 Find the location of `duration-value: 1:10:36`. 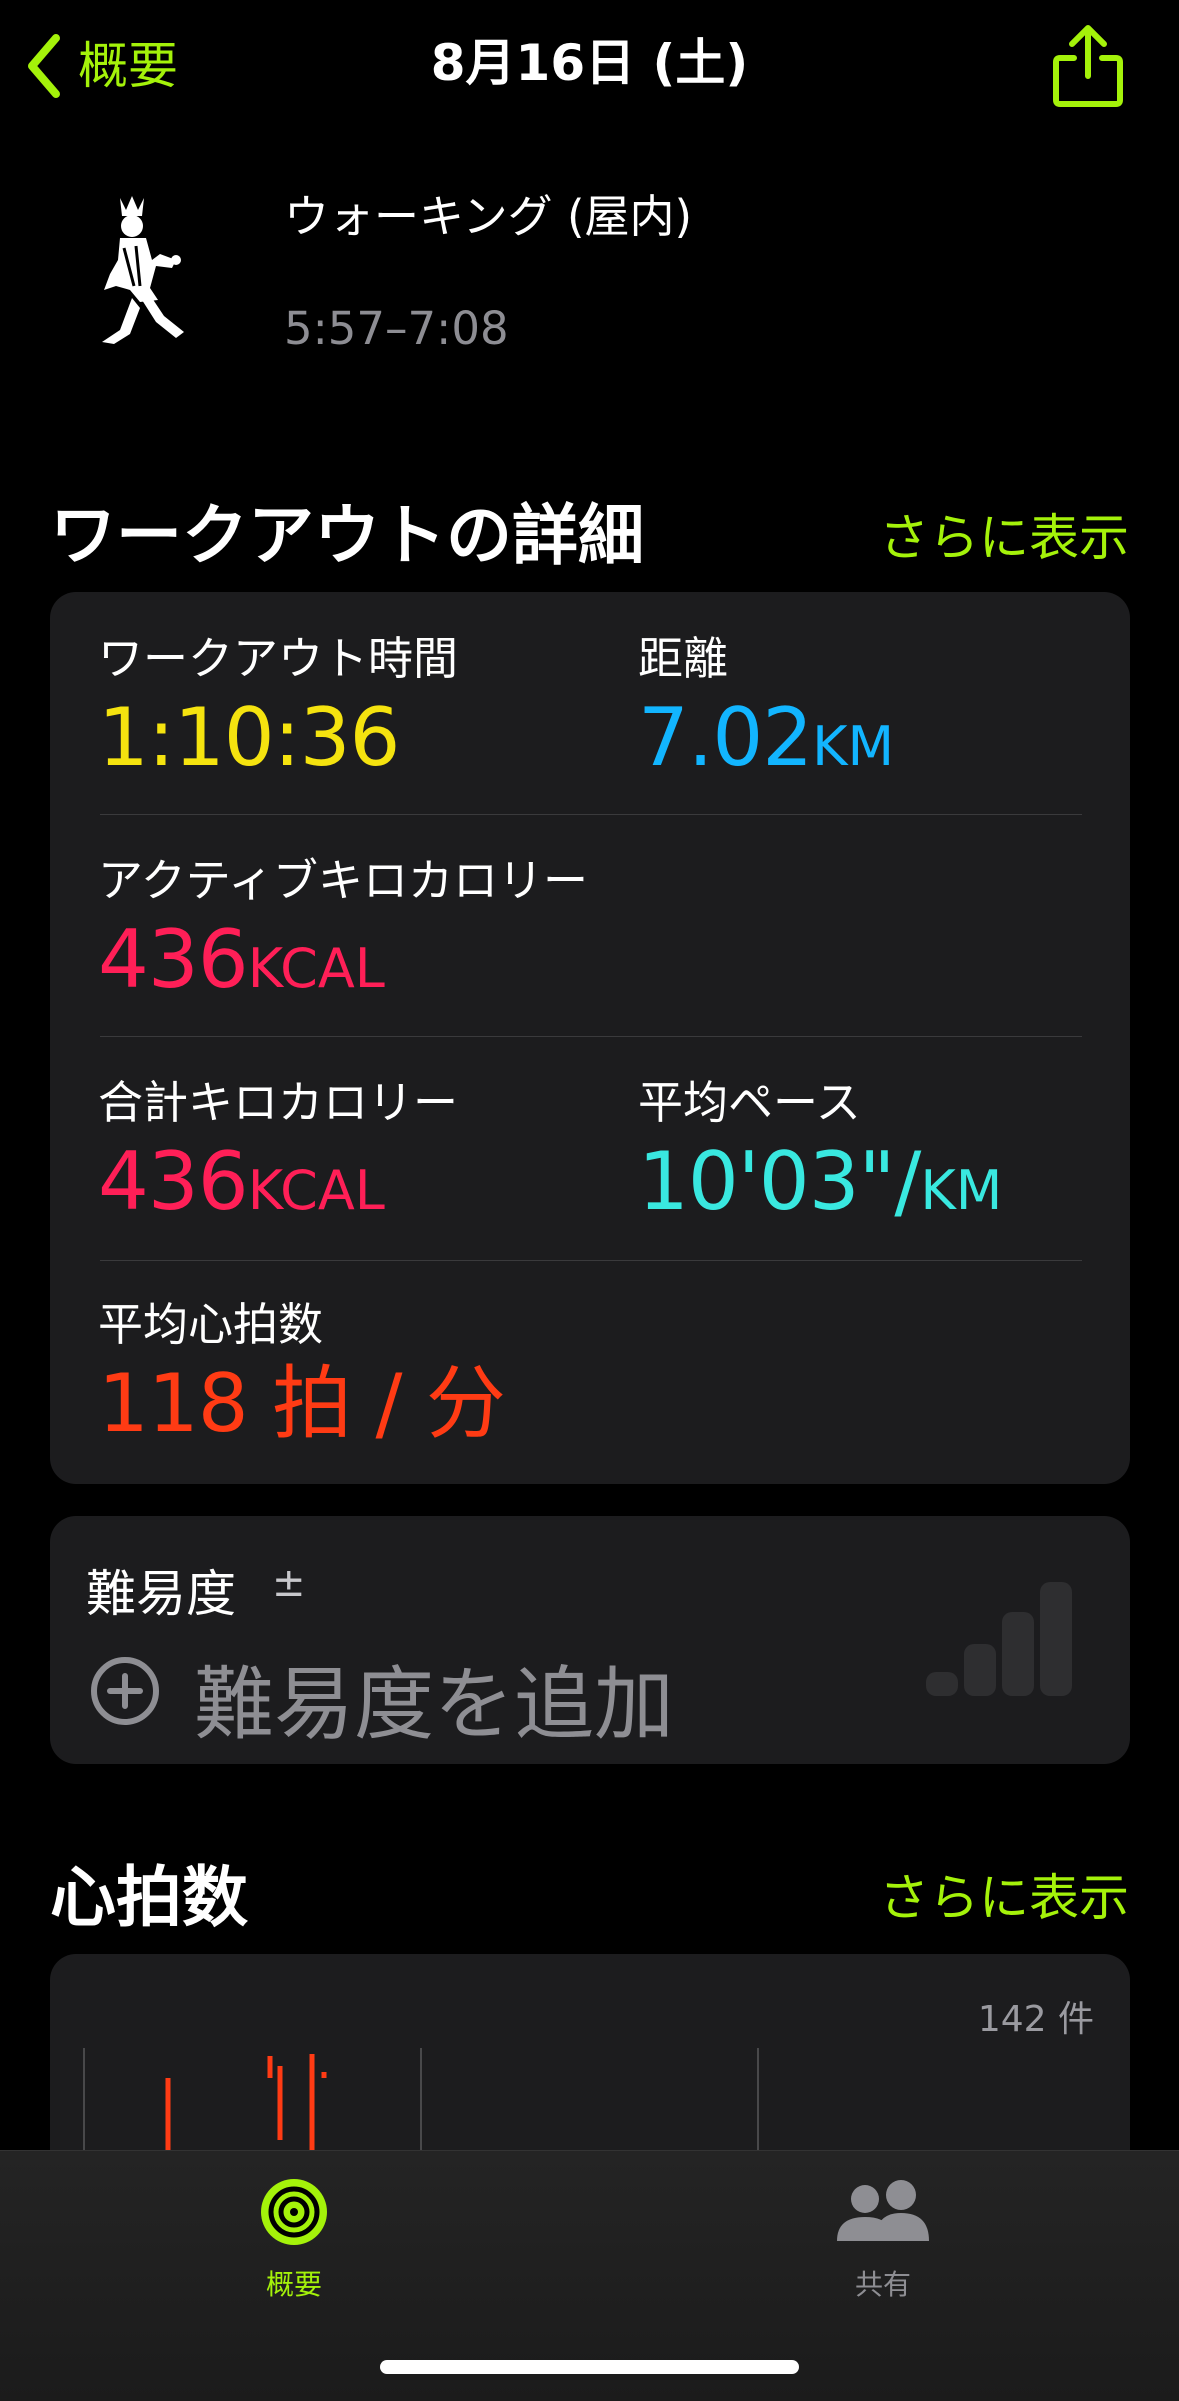

duration-value: 1:10:36 is located at coordinates (249, 737).